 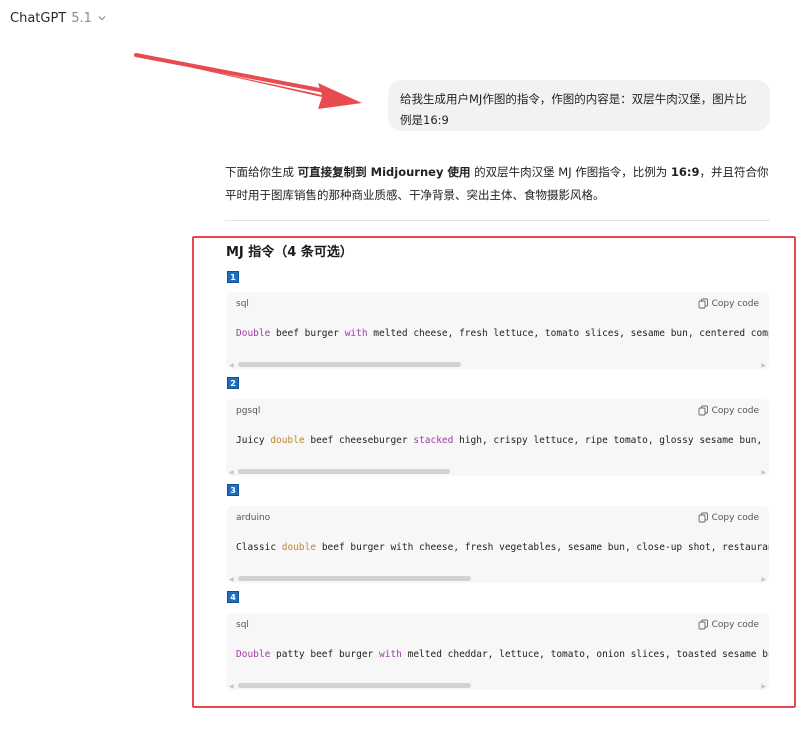 I want to click on model-version: 5.1, so click(x=81, y=18).